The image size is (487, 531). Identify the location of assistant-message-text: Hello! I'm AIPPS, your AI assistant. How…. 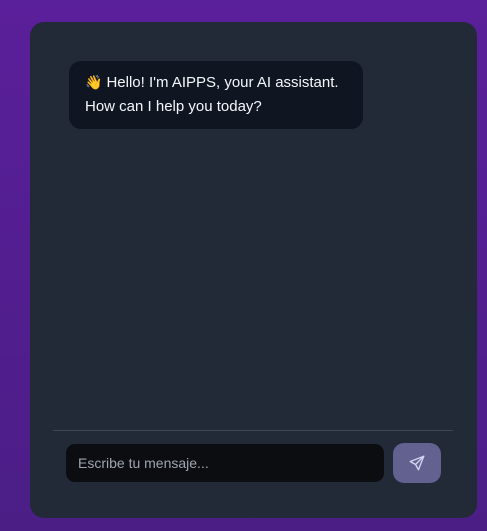
(212, 94).